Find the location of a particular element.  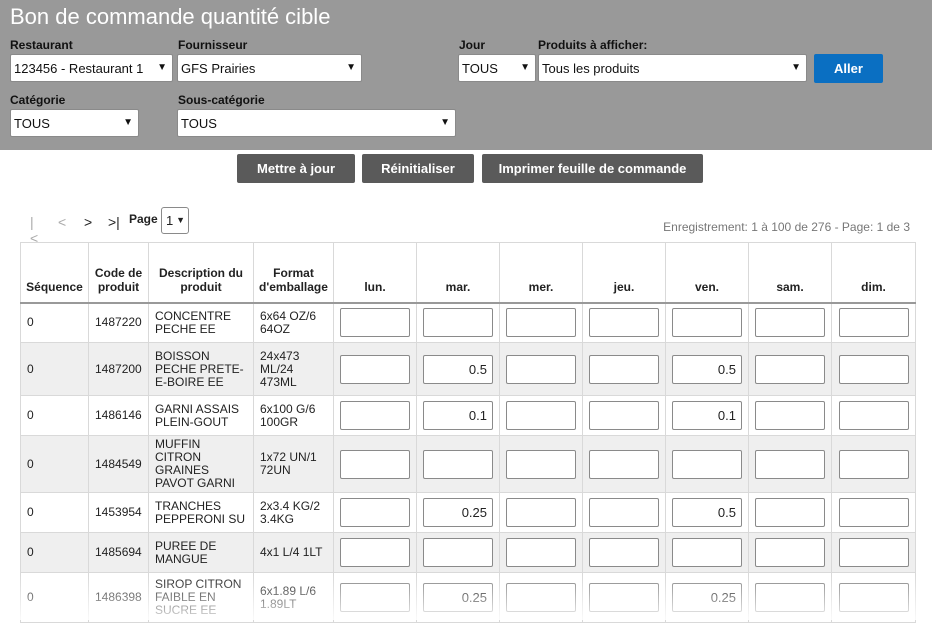

restaurant-select: 123456 - Restaurant 1 ▼ is located at coordinates (91, 68).